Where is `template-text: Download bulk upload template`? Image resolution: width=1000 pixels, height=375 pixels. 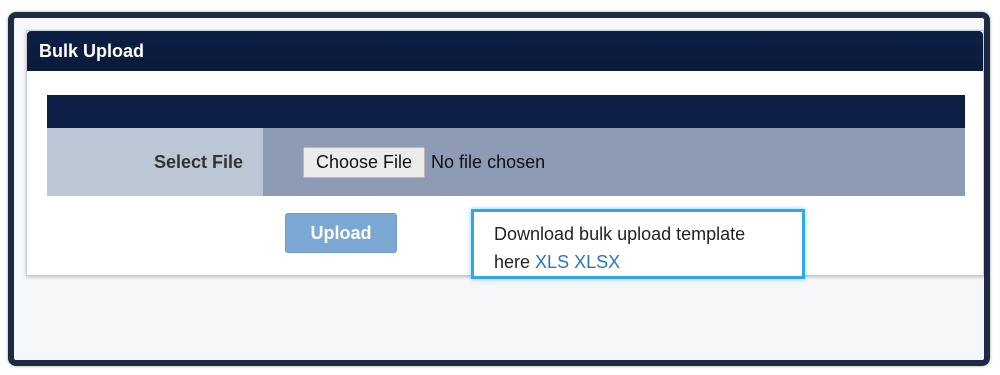
template-text: Download bulk upload template is located at coordinates (620, 234).